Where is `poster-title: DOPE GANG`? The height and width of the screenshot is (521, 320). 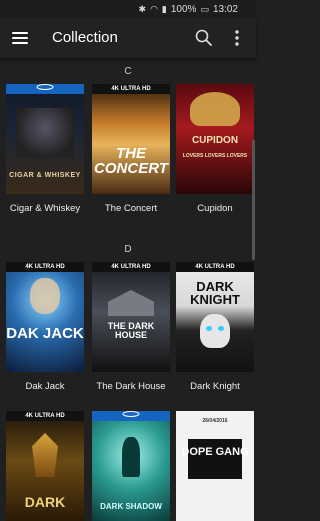 poster-title: DOPE GANG is located at coordinates (215, 452).